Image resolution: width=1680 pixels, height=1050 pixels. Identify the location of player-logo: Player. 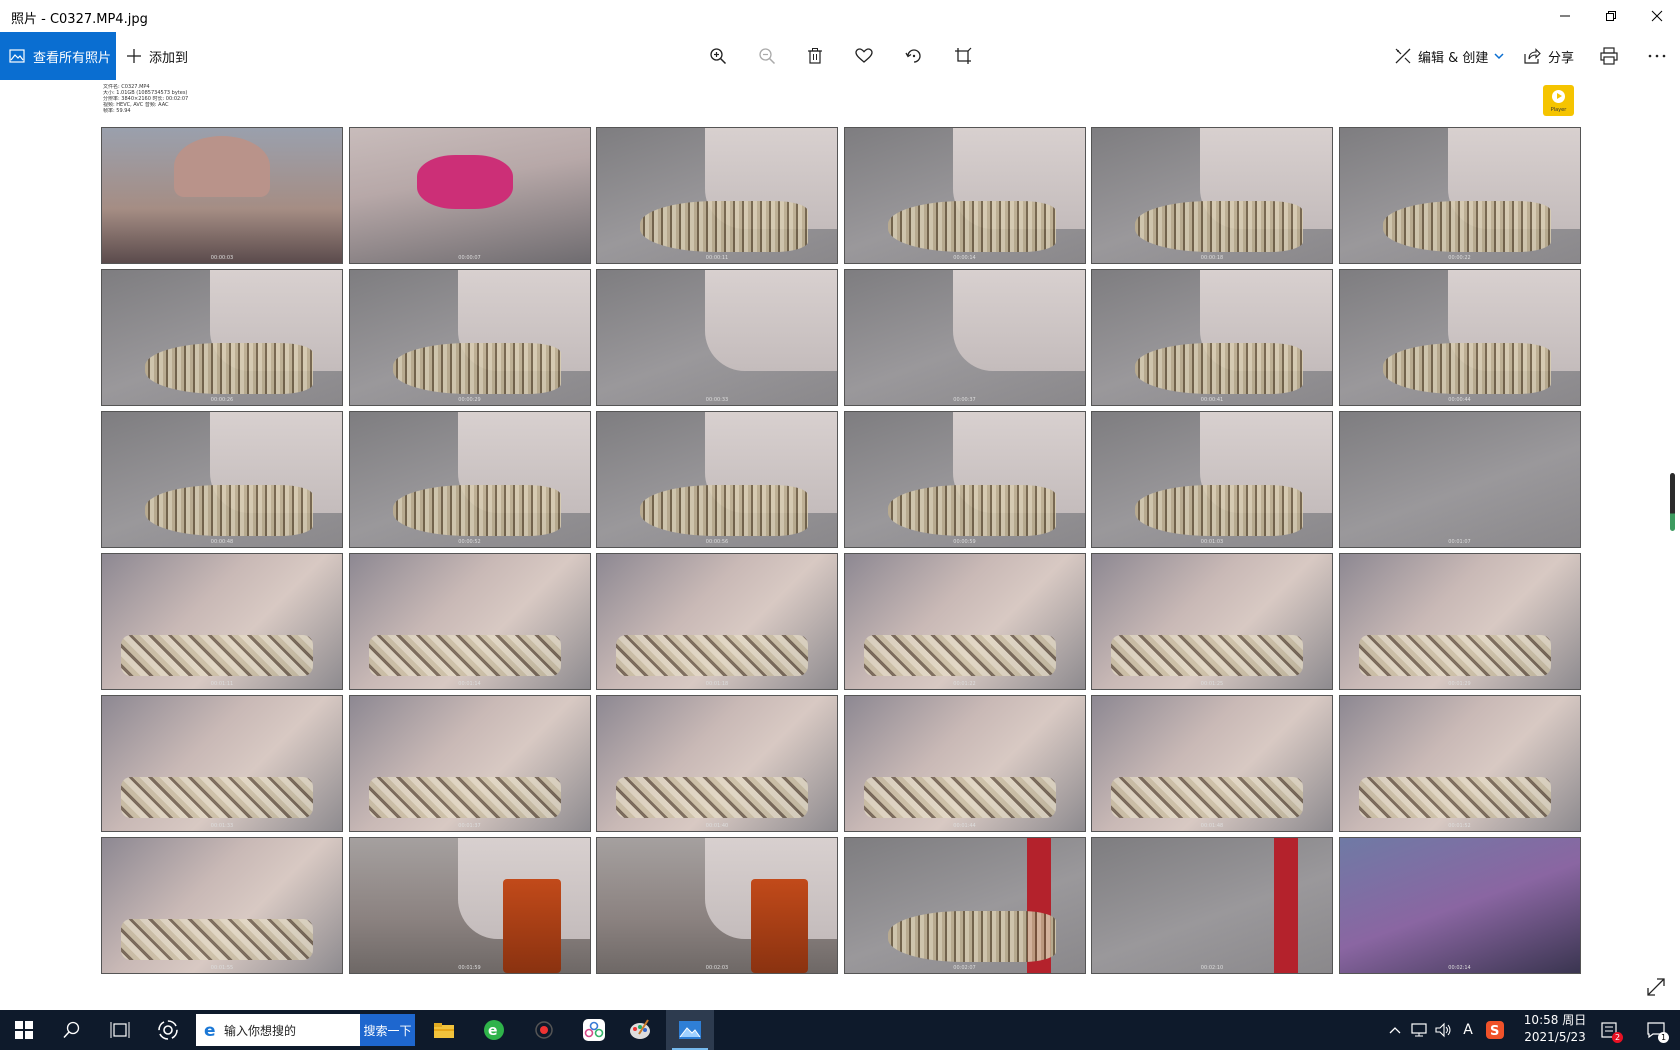
(1558, 100).